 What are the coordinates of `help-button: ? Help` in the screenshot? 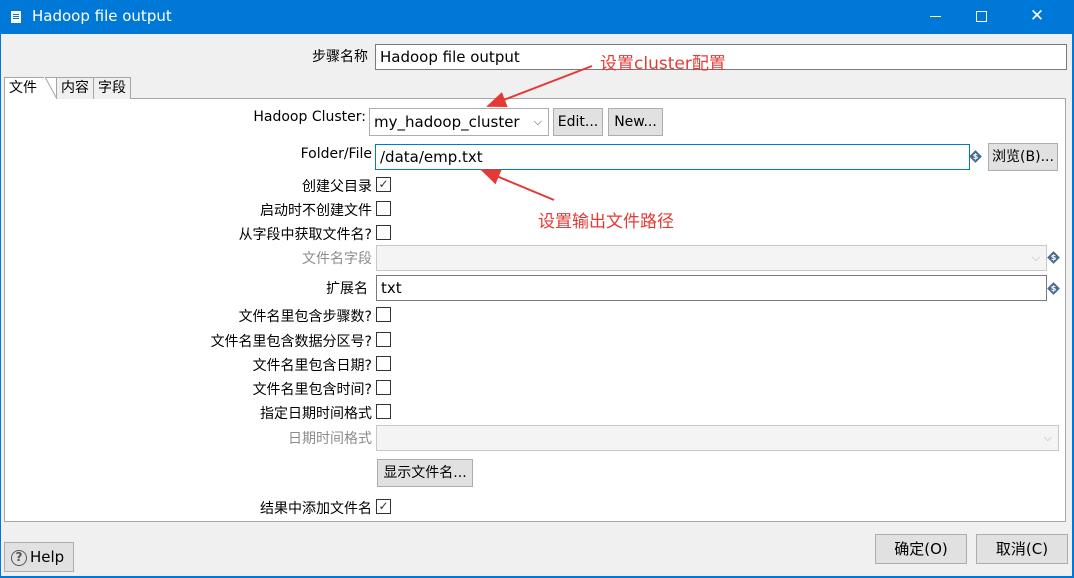 It's located at (39, 557).